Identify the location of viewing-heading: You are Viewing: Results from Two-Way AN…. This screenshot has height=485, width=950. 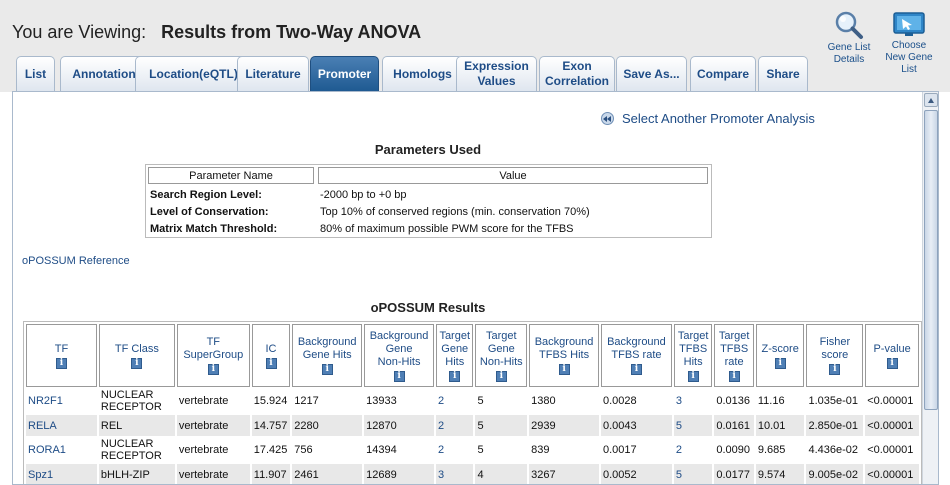
(216, 32).